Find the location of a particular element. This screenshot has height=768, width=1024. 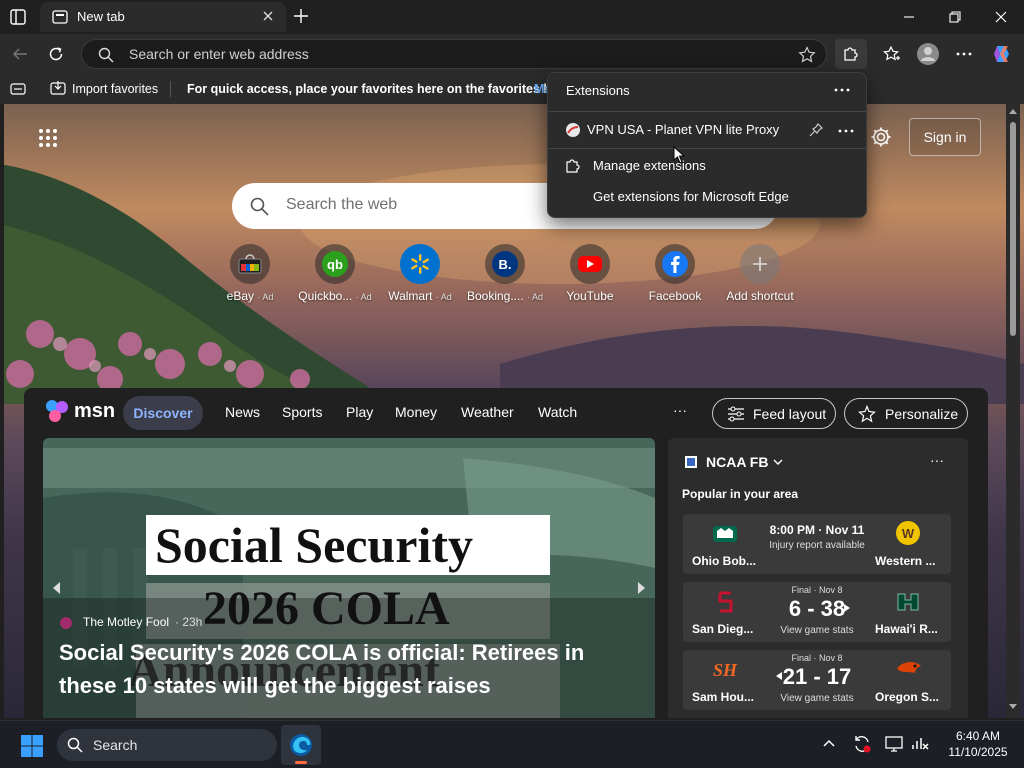

nav-weather: Weather is located at coordinates (487, 412).